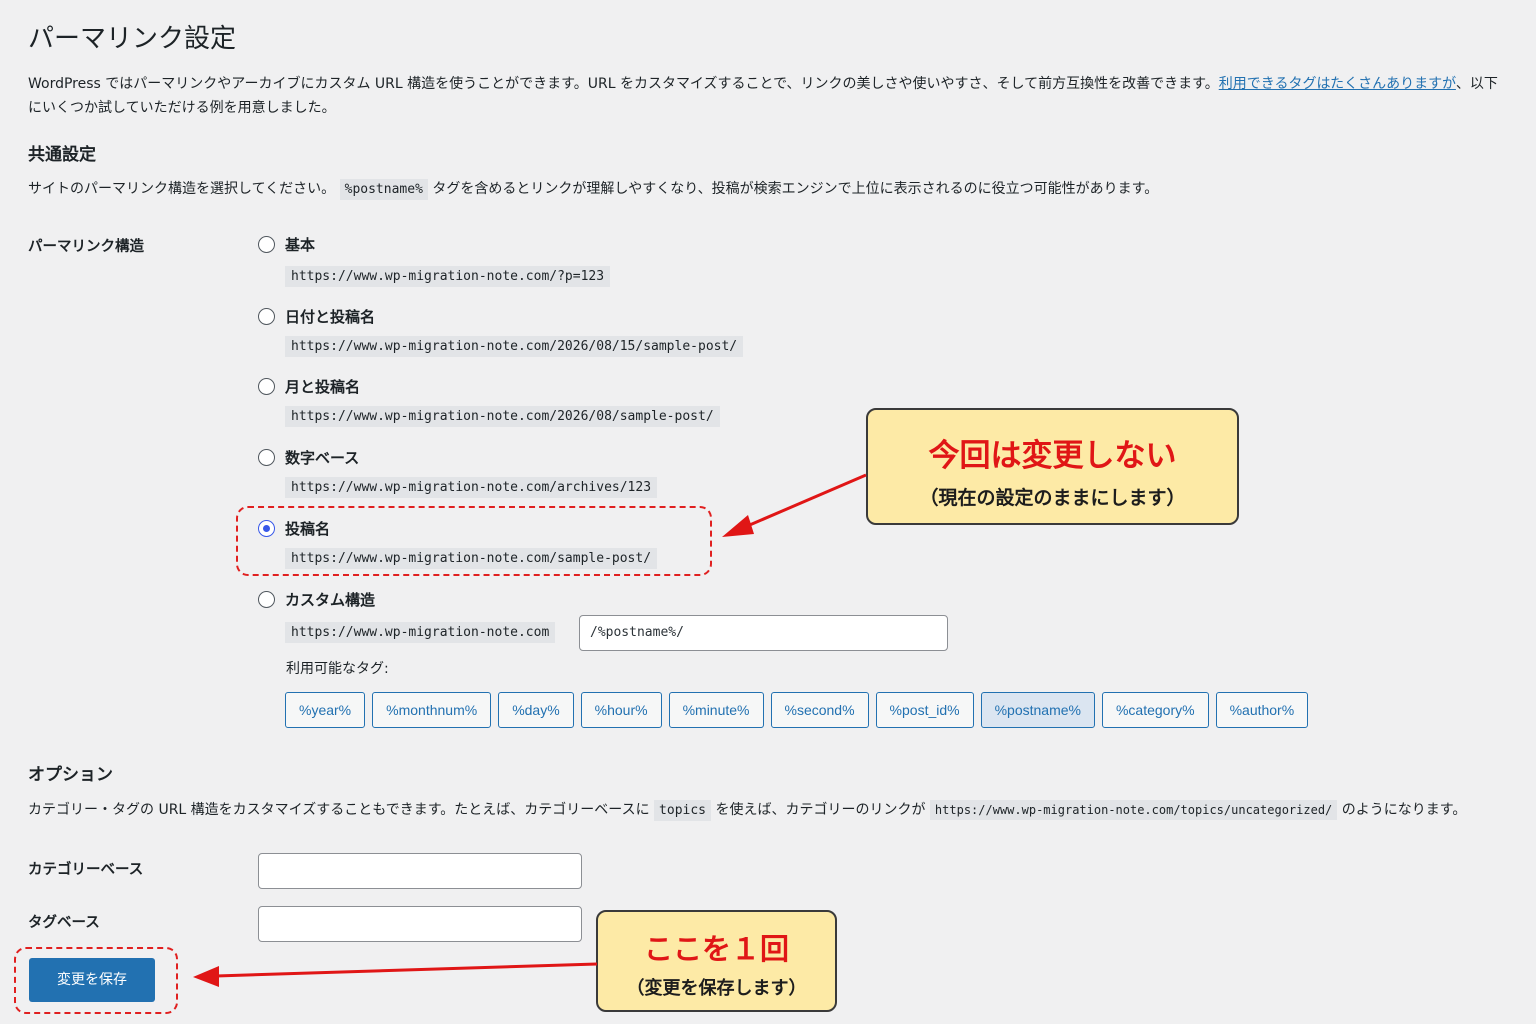  I want to click on arrow-to-postname-line, so click(805, 501).